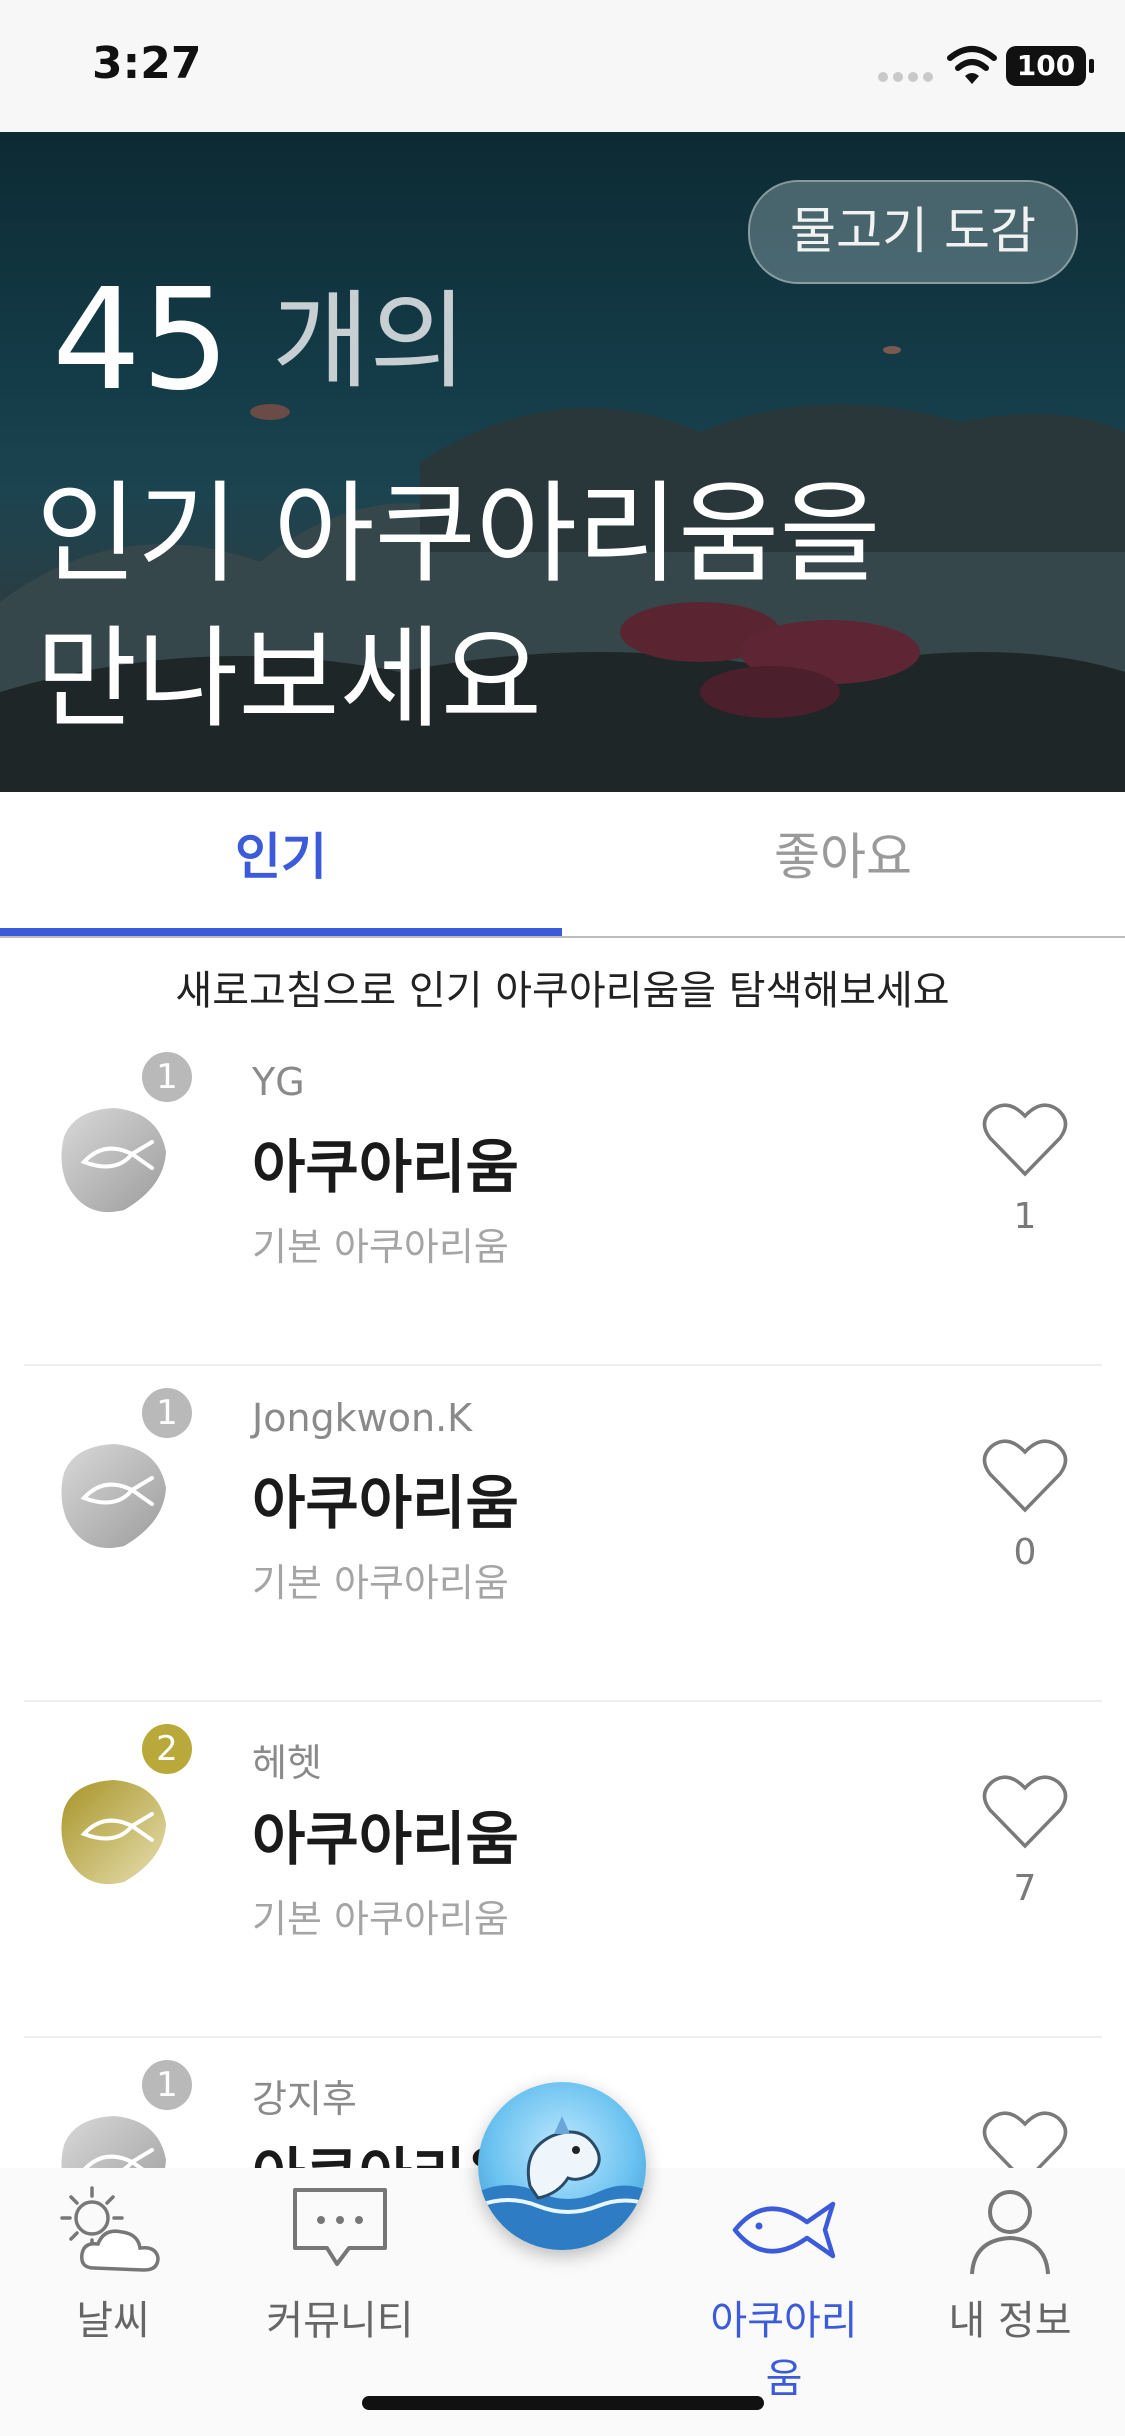 The height and width of the screenshot is (2436, 1125). I want to click on like-count: 0, so click(1025, 1552).